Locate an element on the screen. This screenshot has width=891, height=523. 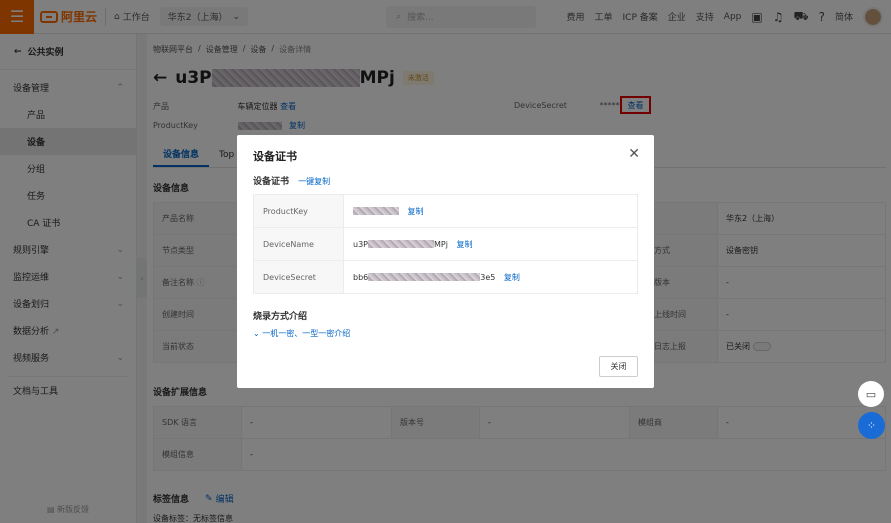
table-cell-value: bb6 3e5 复制 is located at coordinates (490, 277).